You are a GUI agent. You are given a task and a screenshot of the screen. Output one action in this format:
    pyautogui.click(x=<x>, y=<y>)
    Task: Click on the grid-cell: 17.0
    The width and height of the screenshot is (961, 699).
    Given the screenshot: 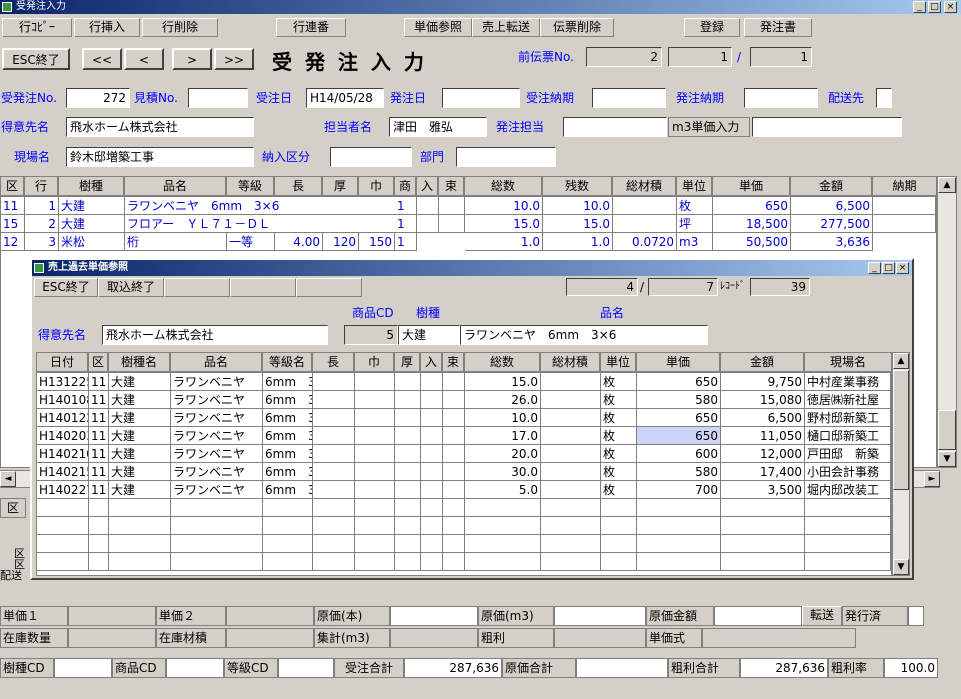 What is the action you would take?
    pyautogui.click(x=503, y=436)
    